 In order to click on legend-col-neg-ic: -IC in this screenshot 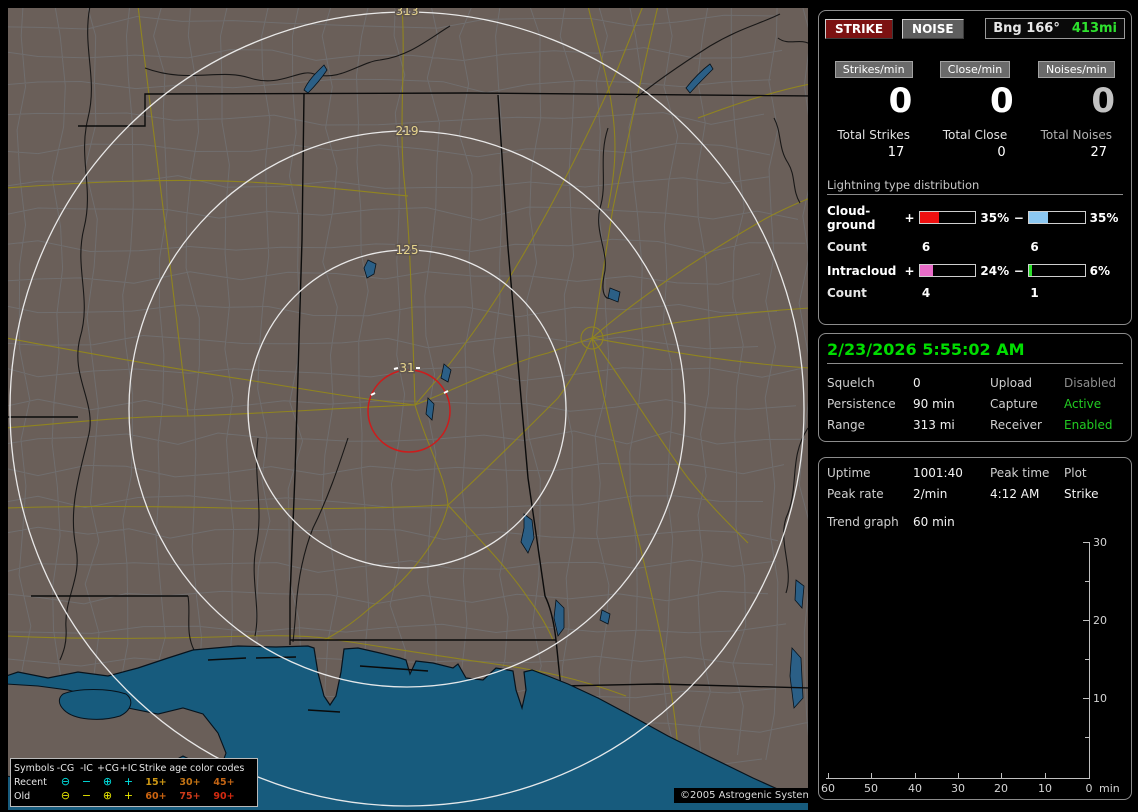, I will do `click(86, 768)`.